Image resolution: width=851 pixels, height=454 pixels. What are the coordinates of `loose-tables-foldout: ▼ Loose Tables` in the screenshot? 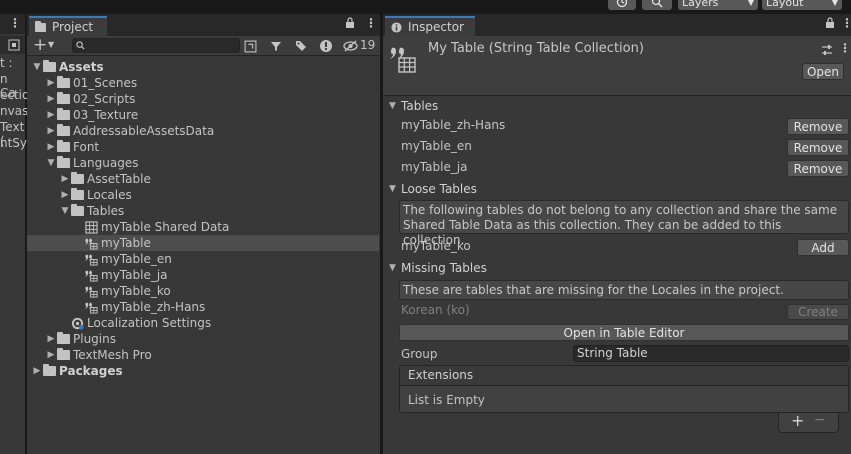 It's located at (433, 189).